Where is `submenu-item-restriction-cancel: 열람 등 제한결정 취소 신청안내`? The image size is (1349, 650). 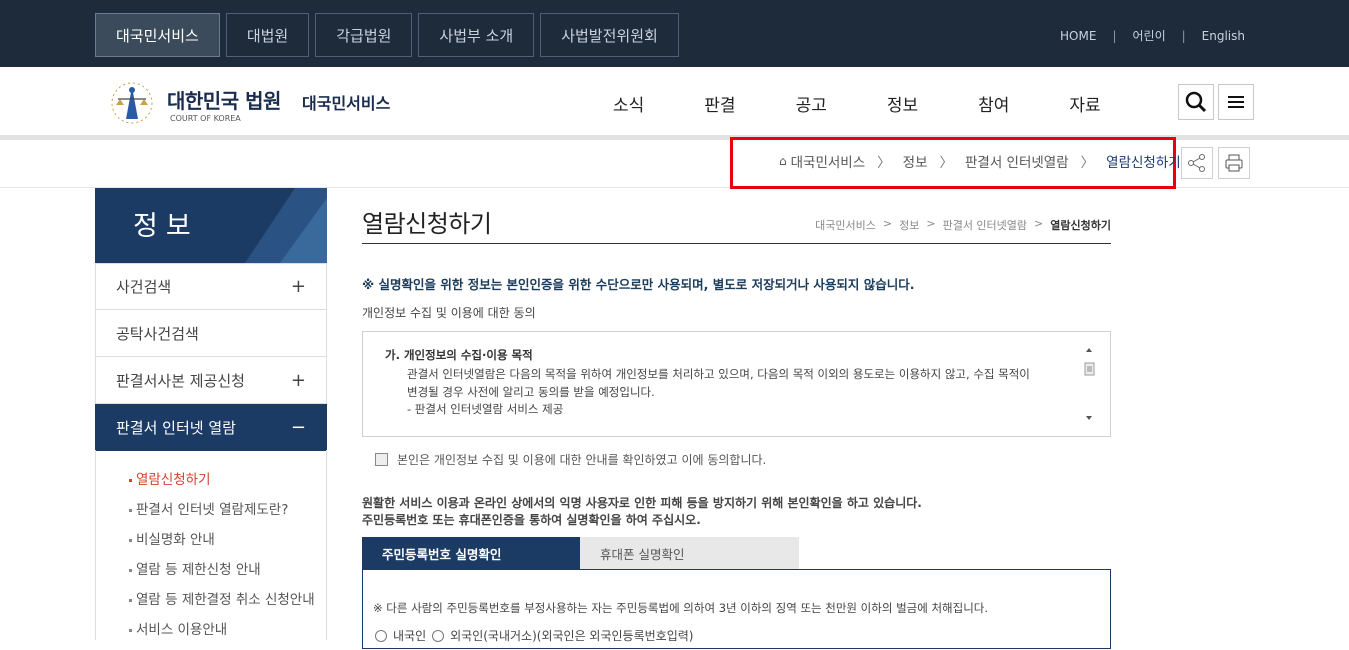 submenu-item-restriction-cancel: 열람 등 제한결정 취소 신청안내 is located at coordinates (211, 605).